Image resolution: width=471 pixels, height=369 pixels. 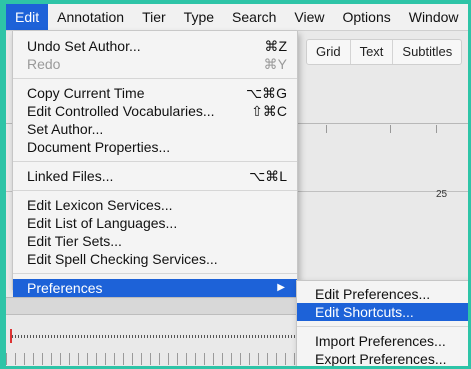 What do you see at coordinates (44, 64) in the screenshot?
I see `menu-item-label: Redo` at bounding box center [44, 64].